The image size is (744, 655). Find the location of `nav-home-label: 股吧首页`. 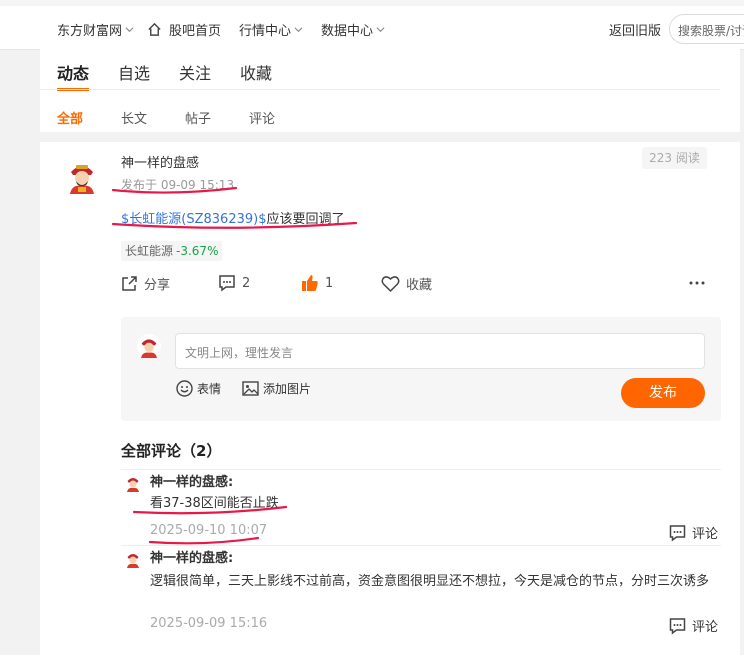

nav-home-label: 股吧首页 is located at coordinates (195, 31).